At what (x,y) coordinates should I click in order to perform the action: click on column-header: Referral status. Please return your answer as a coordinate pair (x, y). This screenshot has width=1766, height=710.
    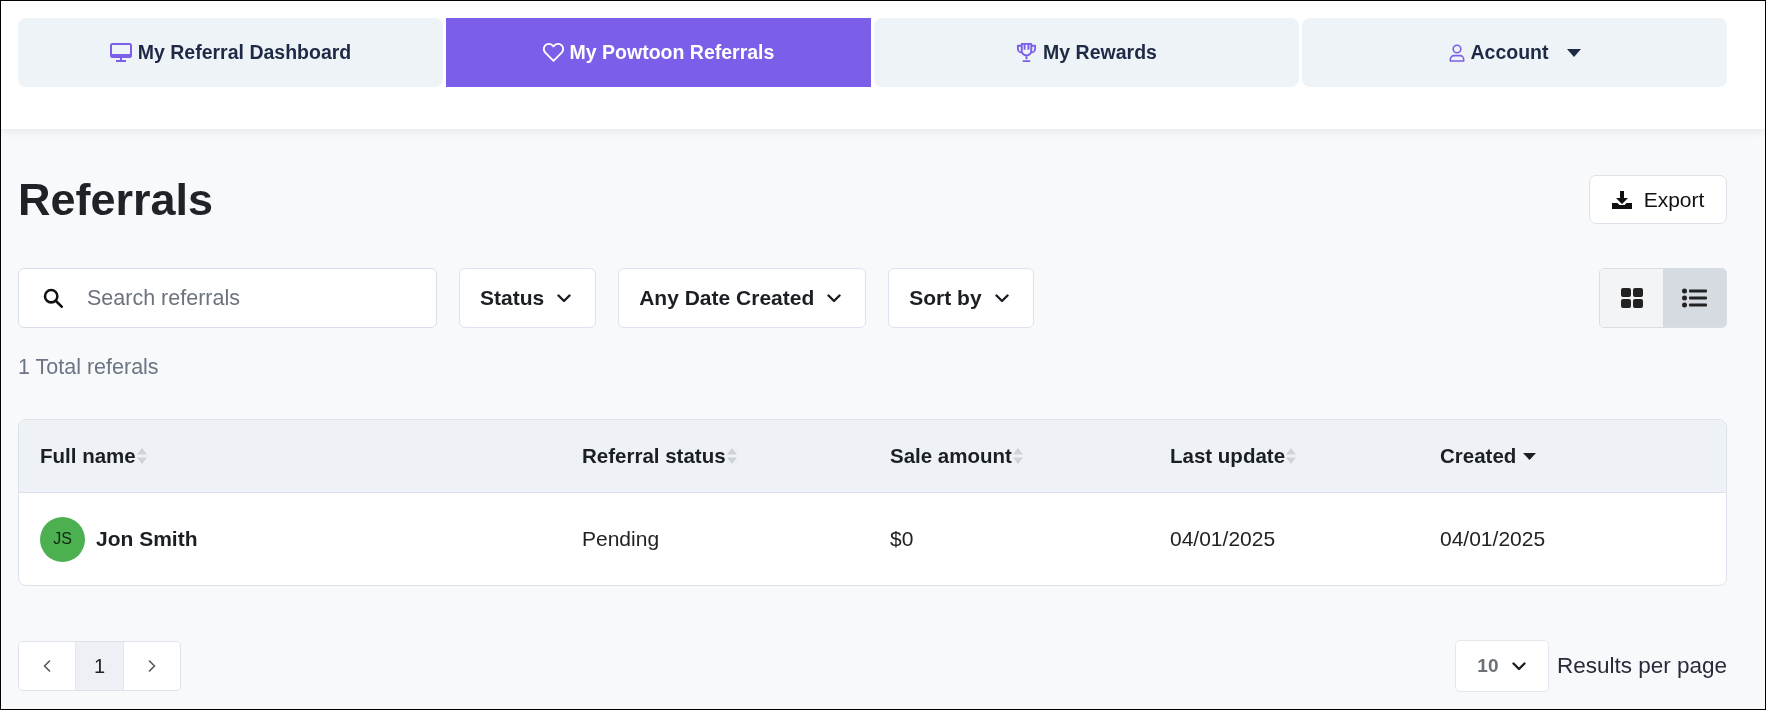
    Looking at the image, I should click on (659, 456).